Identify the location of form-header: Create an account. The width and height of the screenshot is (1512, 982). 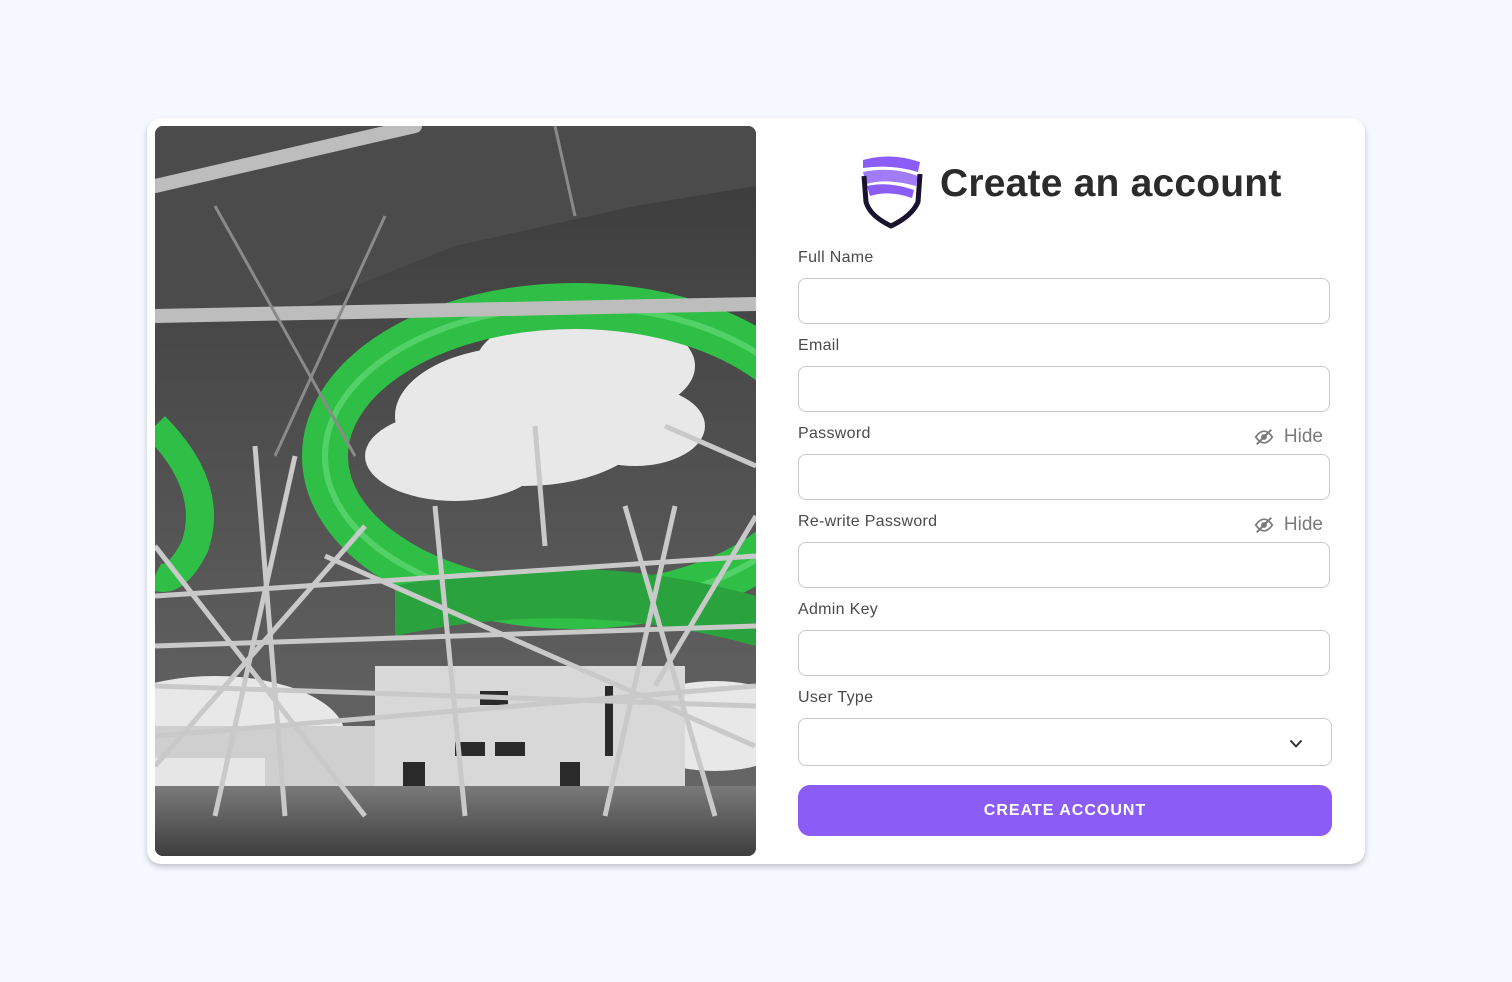
(1070, 192).